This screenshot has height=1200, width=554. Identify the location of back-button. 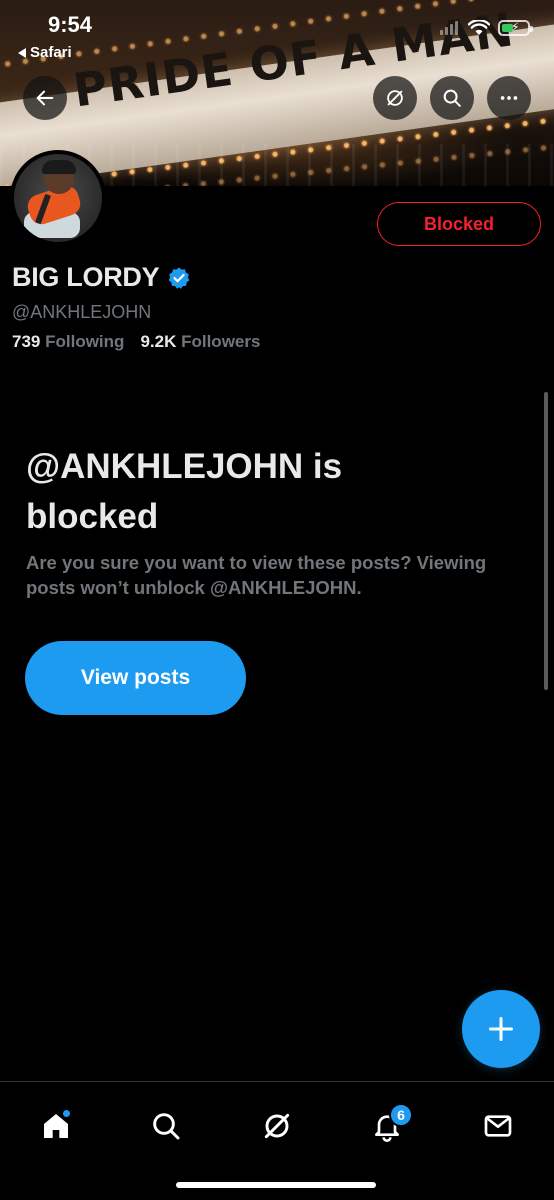
(45, 98).